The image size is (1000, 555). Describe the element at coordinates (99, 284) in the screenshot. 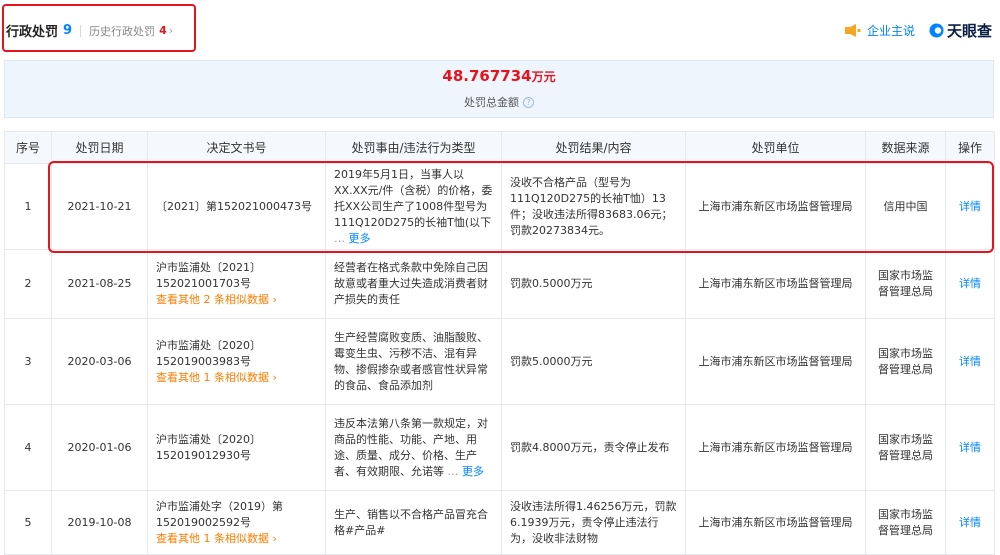

I see `row-date: 2021-08-25` at that location.